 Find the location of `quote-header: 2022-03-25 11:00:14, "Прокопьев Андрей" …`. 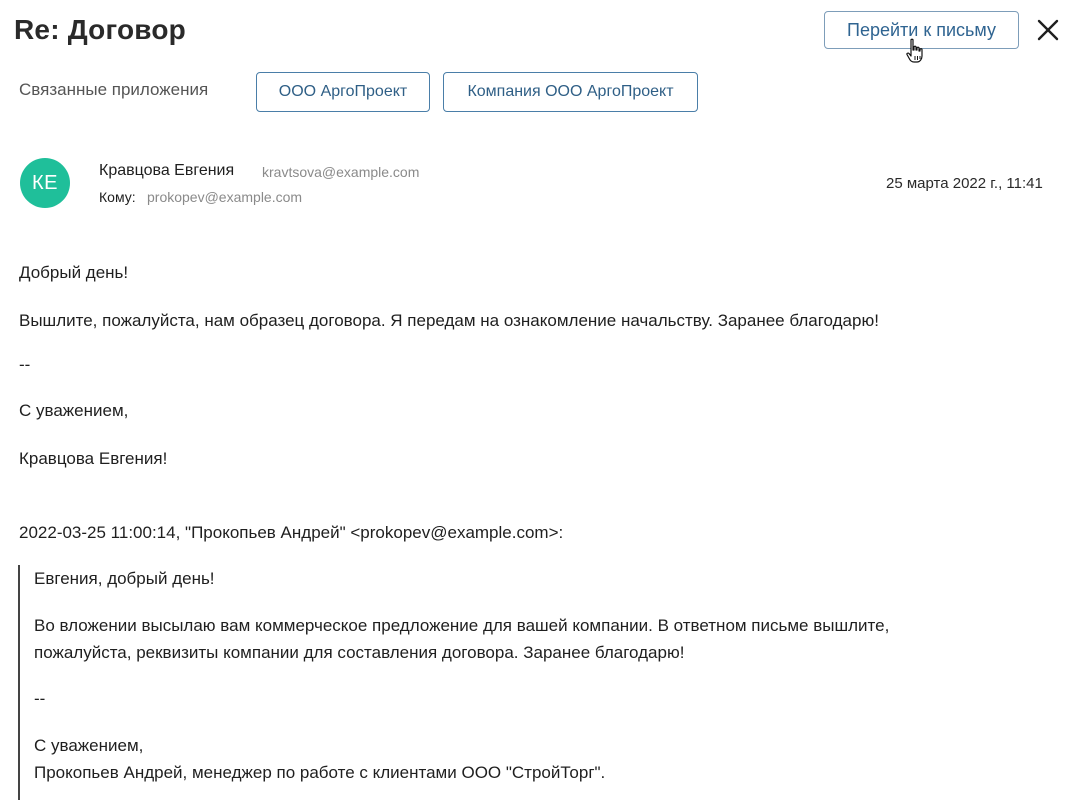

quote-header: 2022-03-25 11:00:14, "Прокопьев Андрей" … is located at coordinates (291, 532).